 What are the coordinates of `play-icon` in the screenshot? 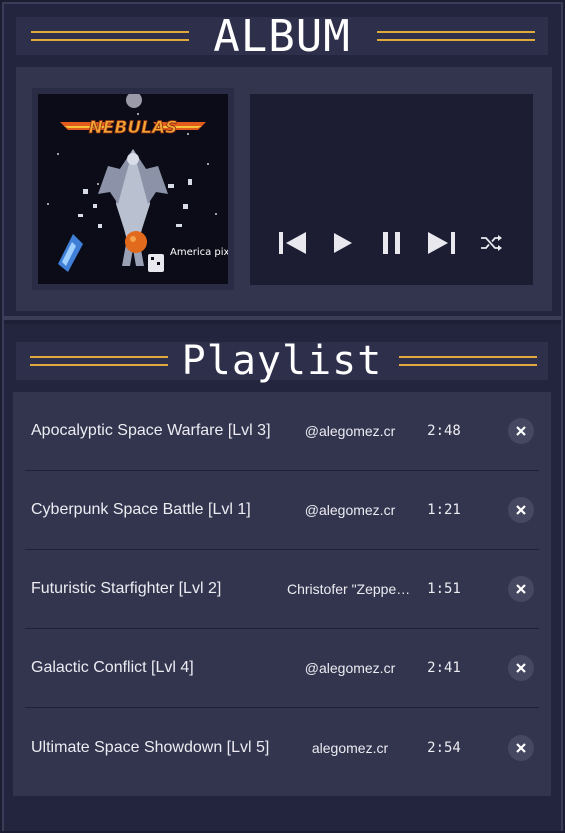 It's located at (342, 243).